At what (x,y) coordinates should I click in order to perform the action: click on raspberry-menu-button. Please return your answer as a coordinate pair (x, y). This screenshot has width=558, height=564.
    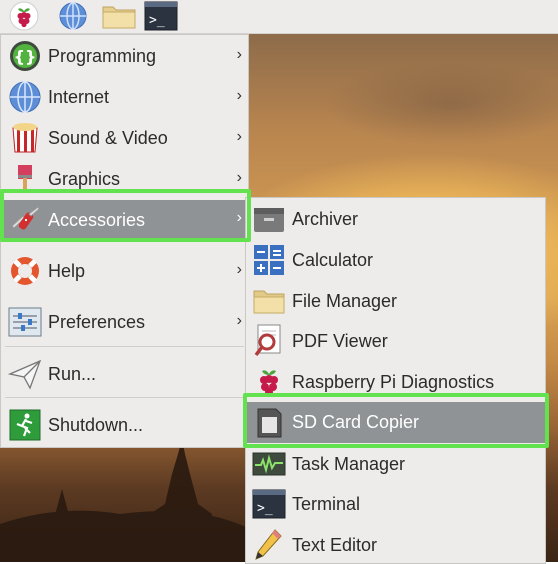
    Looking at the image, I should click on (24, 16).